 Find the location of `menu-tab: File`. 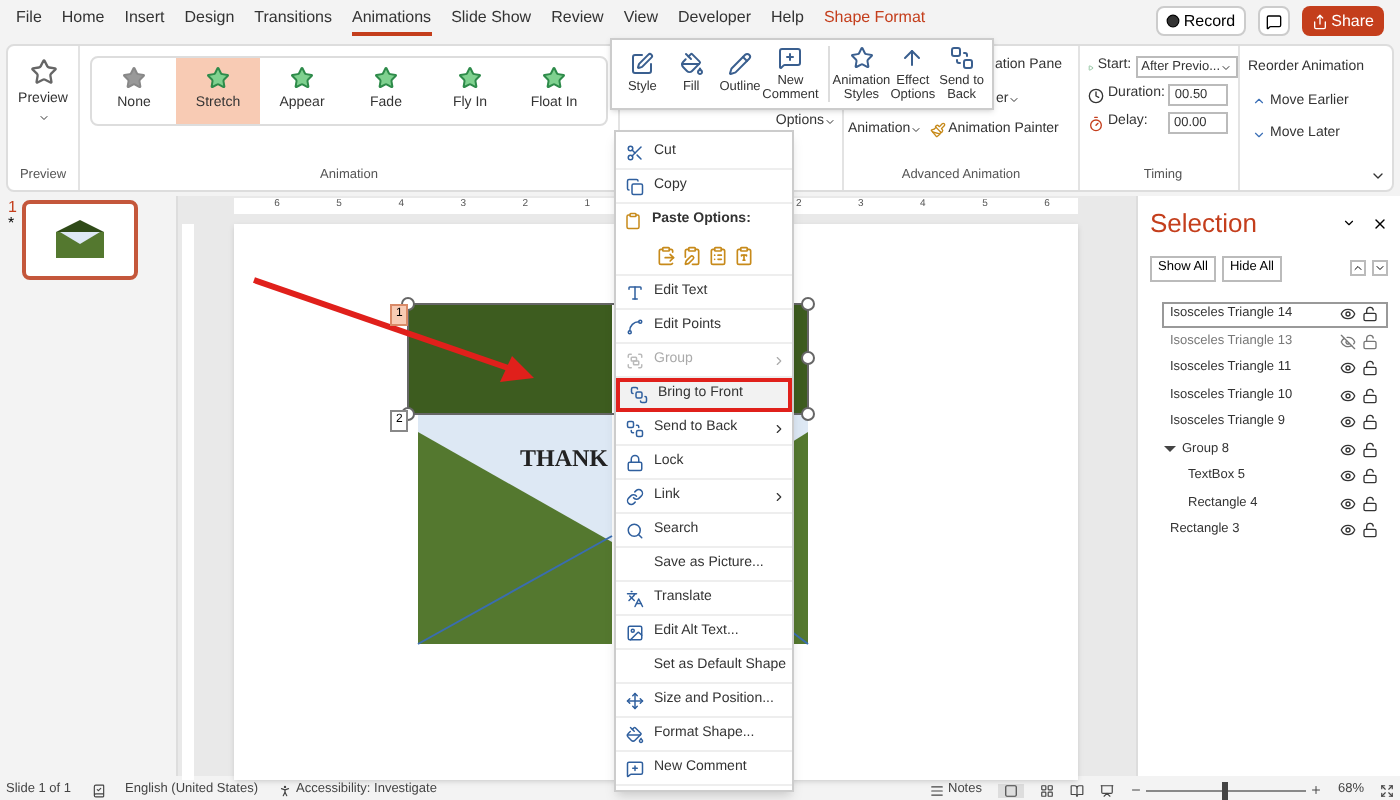

menu-tab: File is located at coordinates (29, 21).